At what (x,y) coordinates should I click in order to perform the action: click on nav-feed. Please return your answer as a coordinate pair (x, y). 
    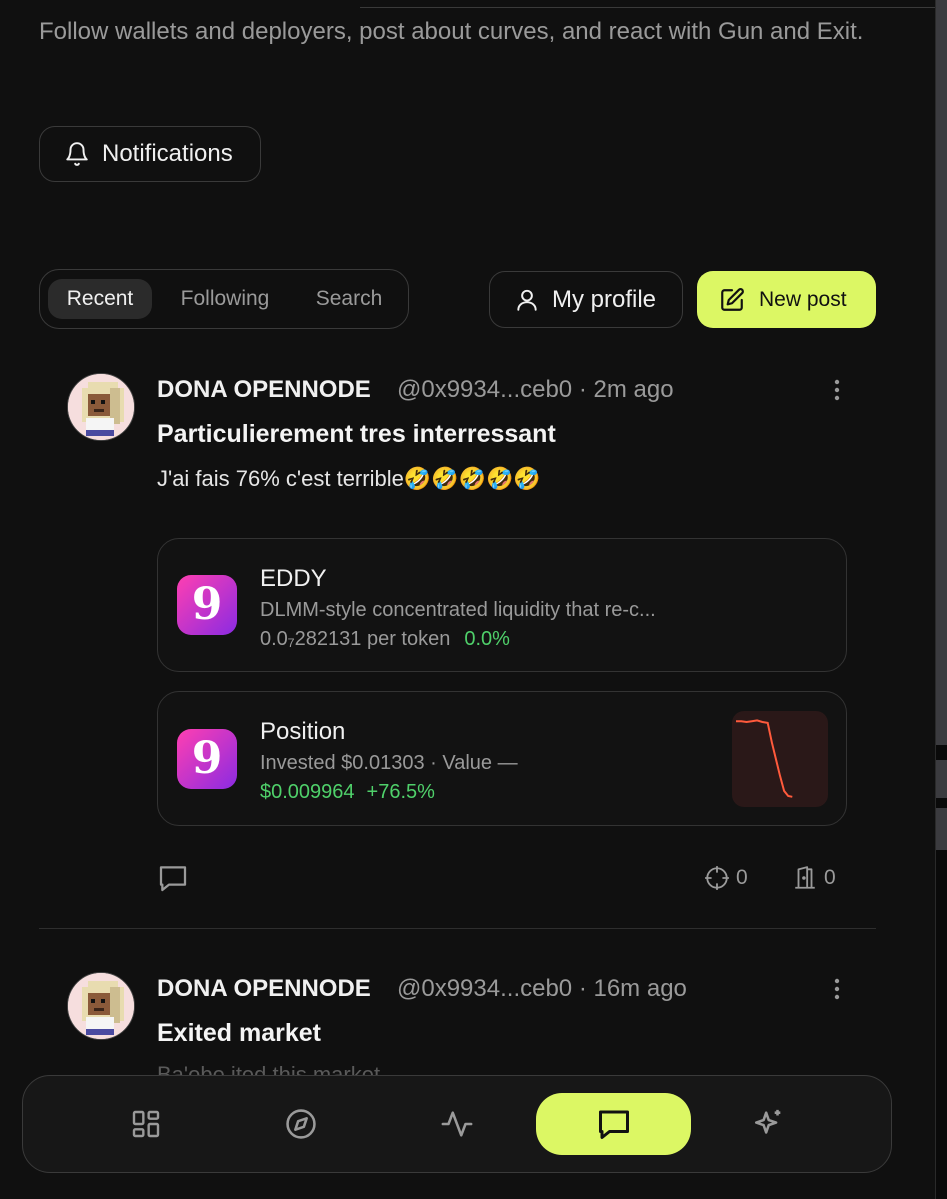
    Looking at the image, I should click on (613, 1124).